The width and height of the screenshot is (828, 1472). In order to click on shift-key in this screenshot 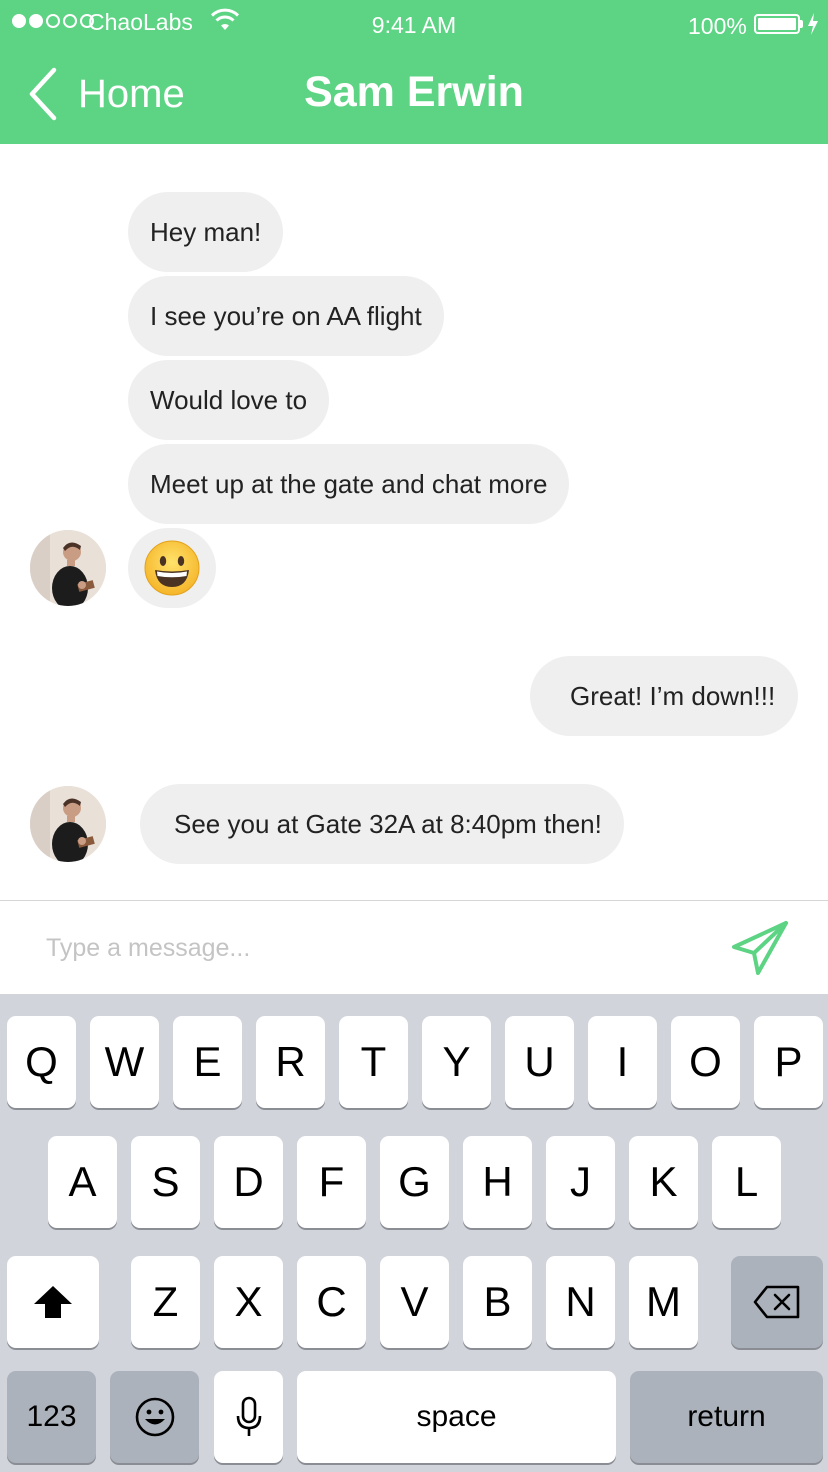, I will do `click(53, 1302)`.